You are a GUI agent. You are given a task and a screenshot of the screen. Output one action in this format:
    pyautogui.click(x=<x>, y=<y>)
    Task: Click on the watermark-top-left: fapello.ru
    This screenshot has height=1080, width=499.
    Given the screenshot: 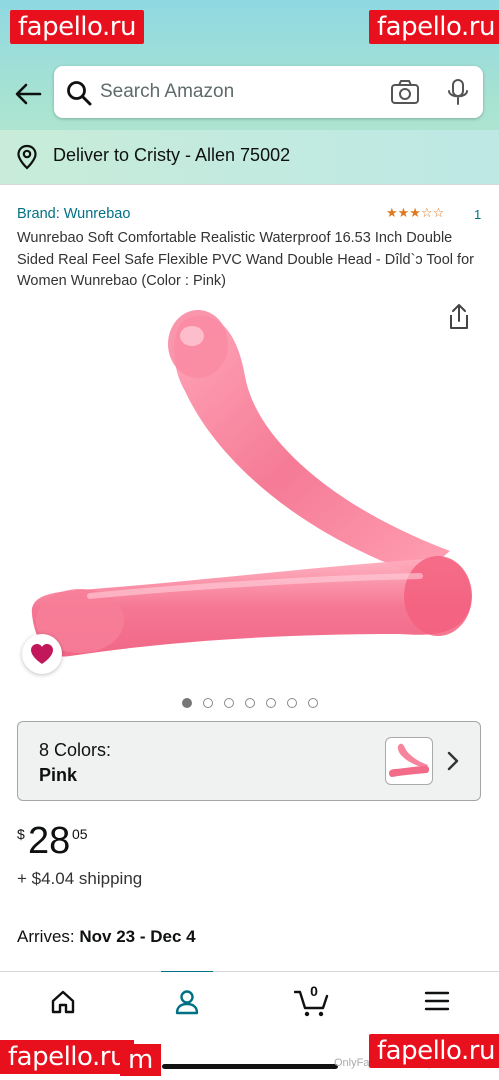 What is the action you would take?
    pyautogui.click(x=77, y=27)
    